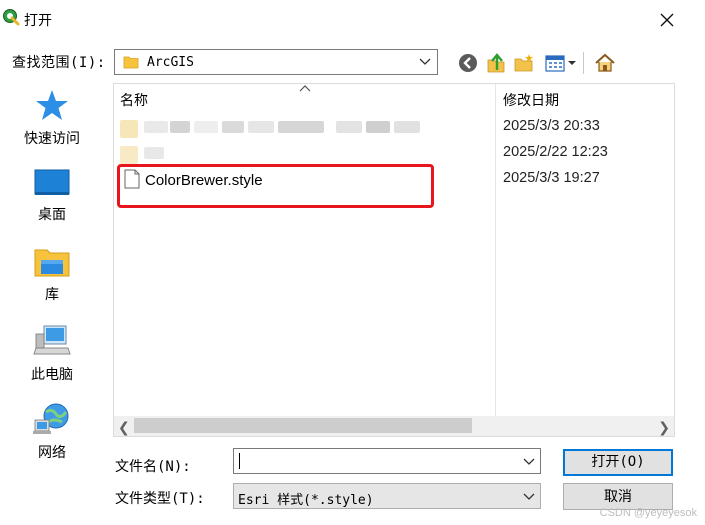  I want to click on title-bar: 打开, so click(352, 19).